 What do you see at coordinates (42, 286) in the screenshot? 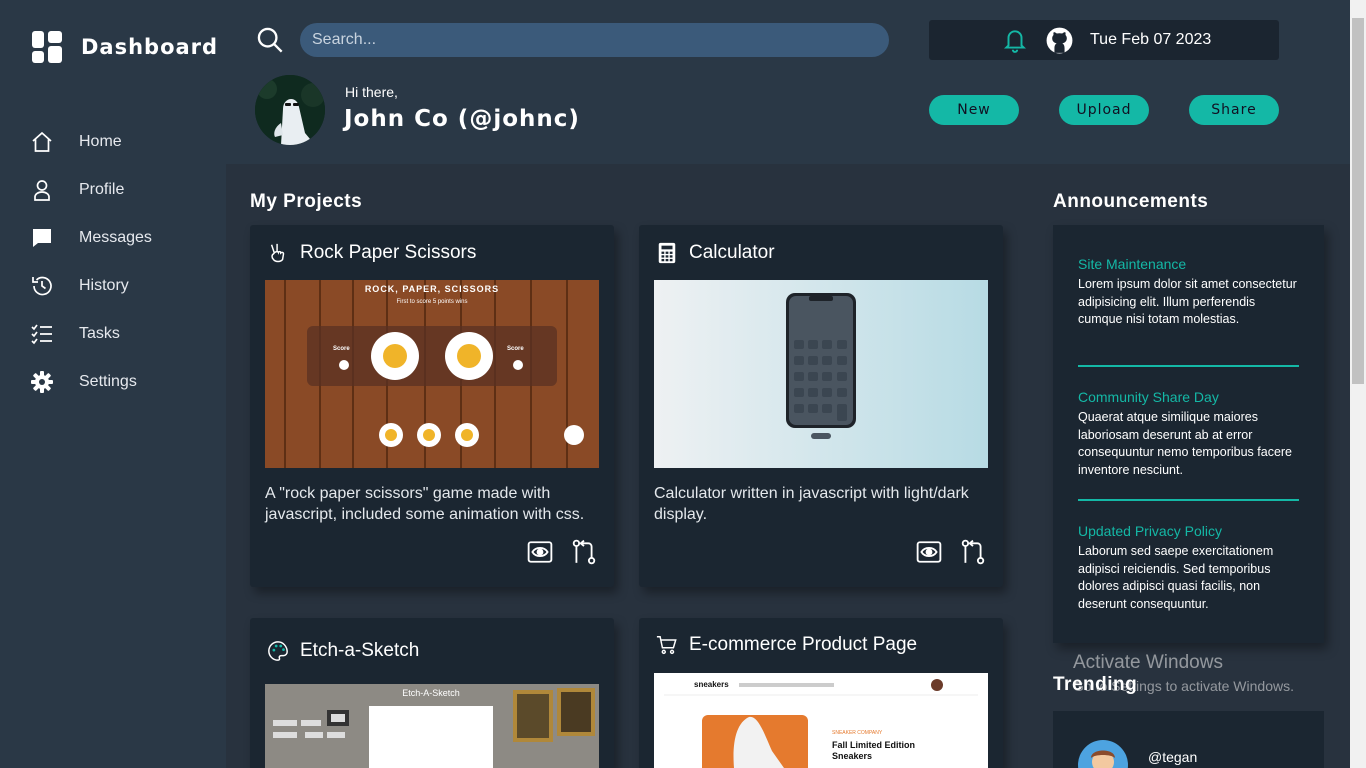
I see `history-icon` at bounding box center [42, 286].